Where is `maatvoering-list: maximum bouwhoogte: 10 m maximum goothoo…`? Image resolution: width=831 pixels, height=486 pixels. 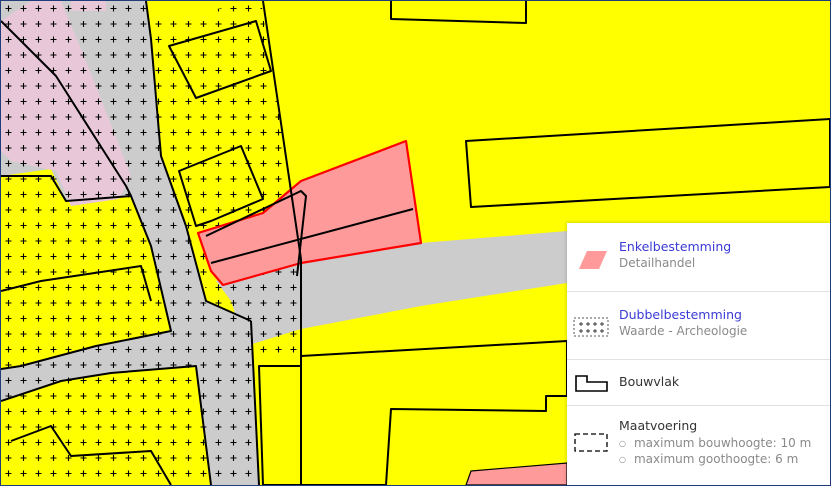 maatvoering-list: maximum bouwhoogte: 10 m maximum goothoo… is located at coordinates (715, 451).